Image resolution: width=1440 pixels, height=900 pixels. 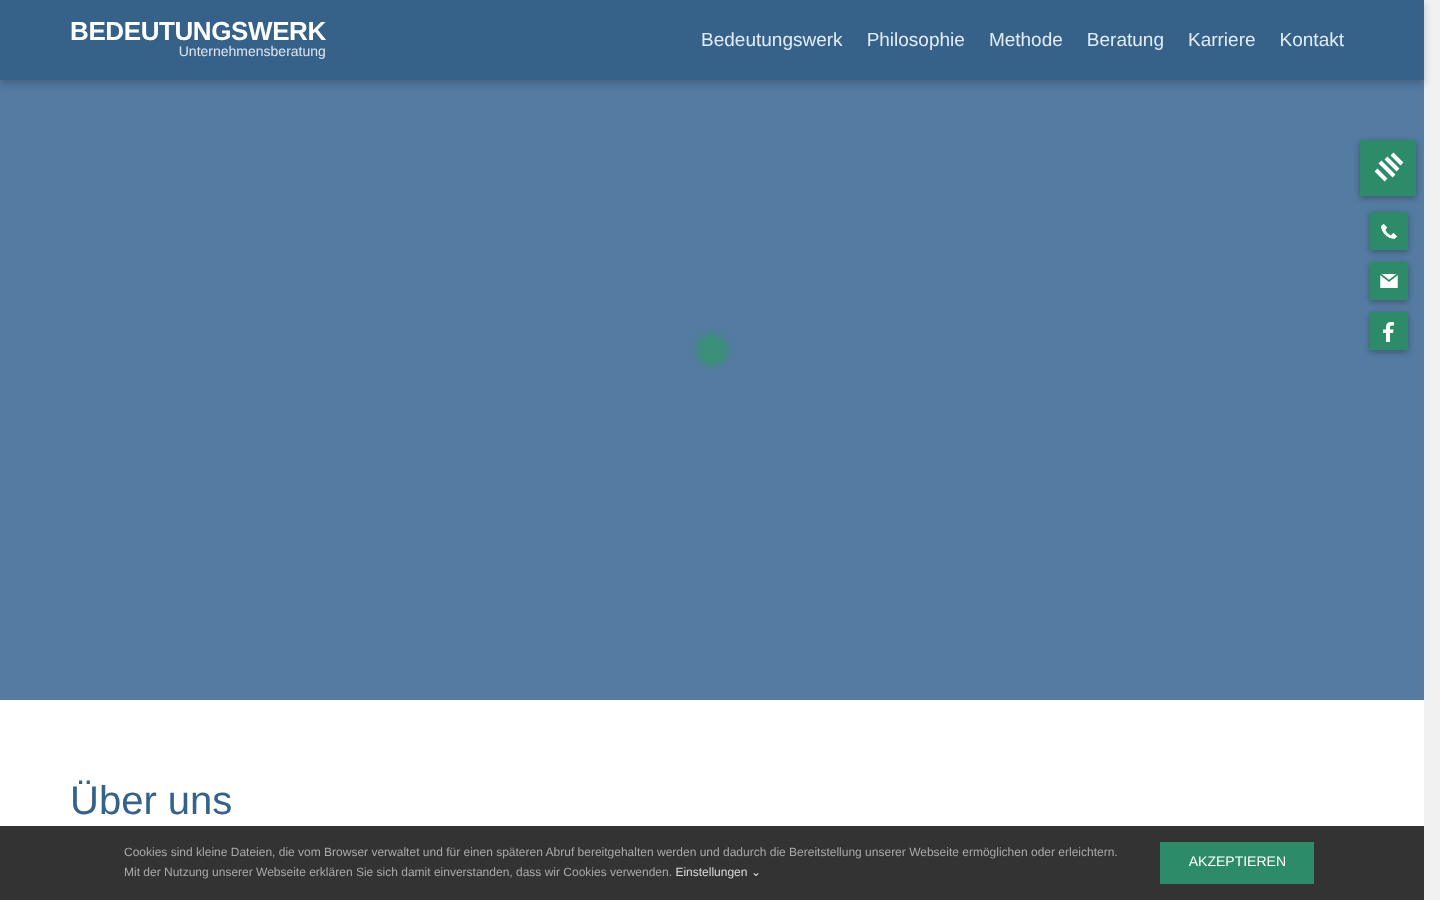 I want to click on menu-button, so click(x=1388, y=168).